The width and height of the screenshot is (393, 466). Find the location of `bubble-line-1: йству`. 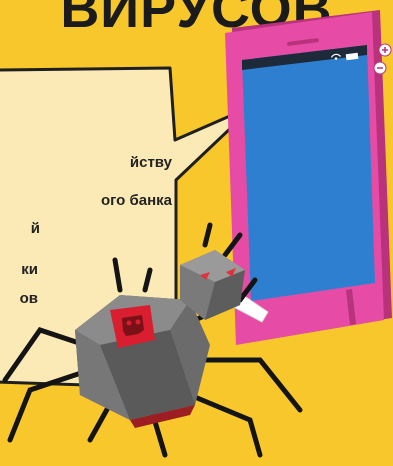

bubble-line-1: йству is located at coordinates (150, 162).